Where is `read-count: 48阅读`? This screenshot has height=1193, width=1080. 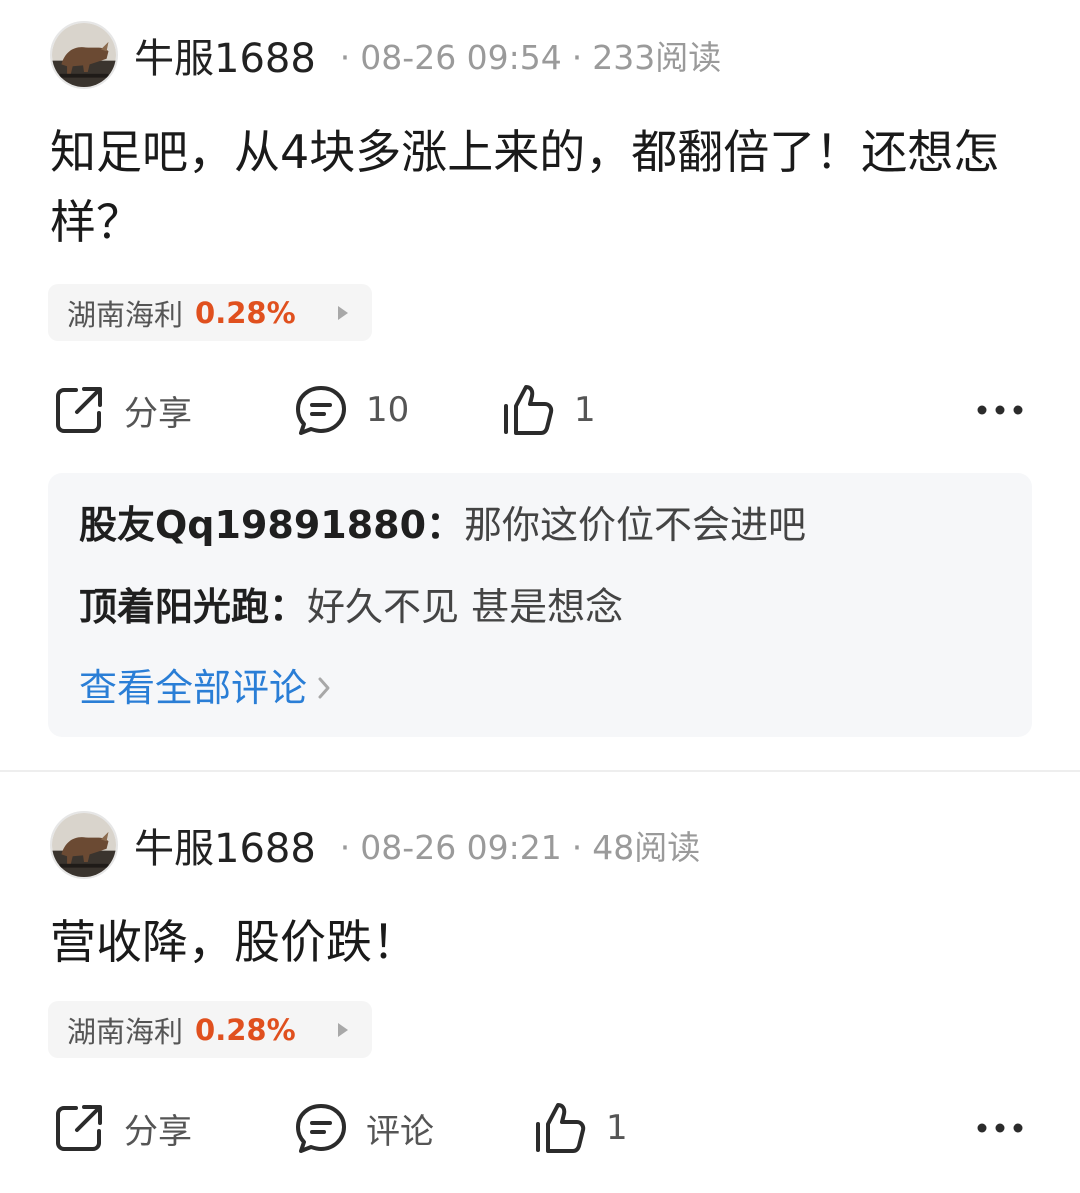
read-count: 48阅读 is located at coordinates (646, 847).